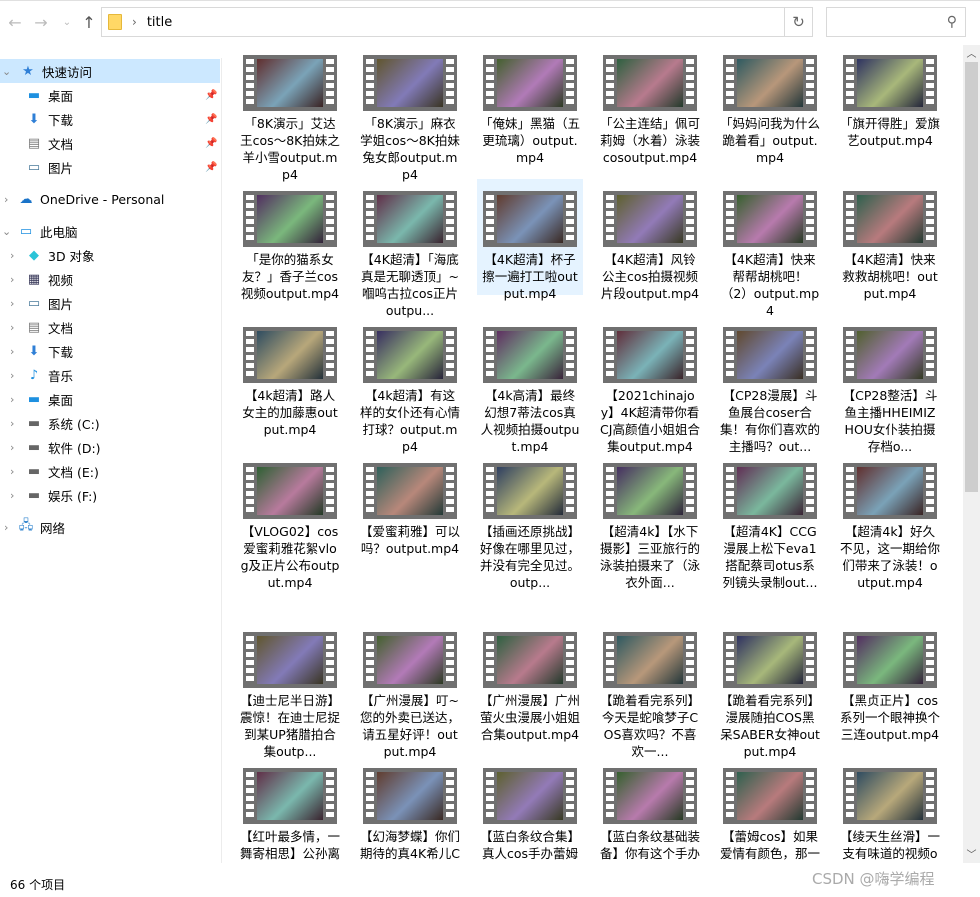 This screenshot has height=897, width=980. What do you see at coordinates (290, 376) in the screenshot?
I see `file-item: 【4k超清】路人女主的加藤惠output.mp4` at bounding box center [290, 376].